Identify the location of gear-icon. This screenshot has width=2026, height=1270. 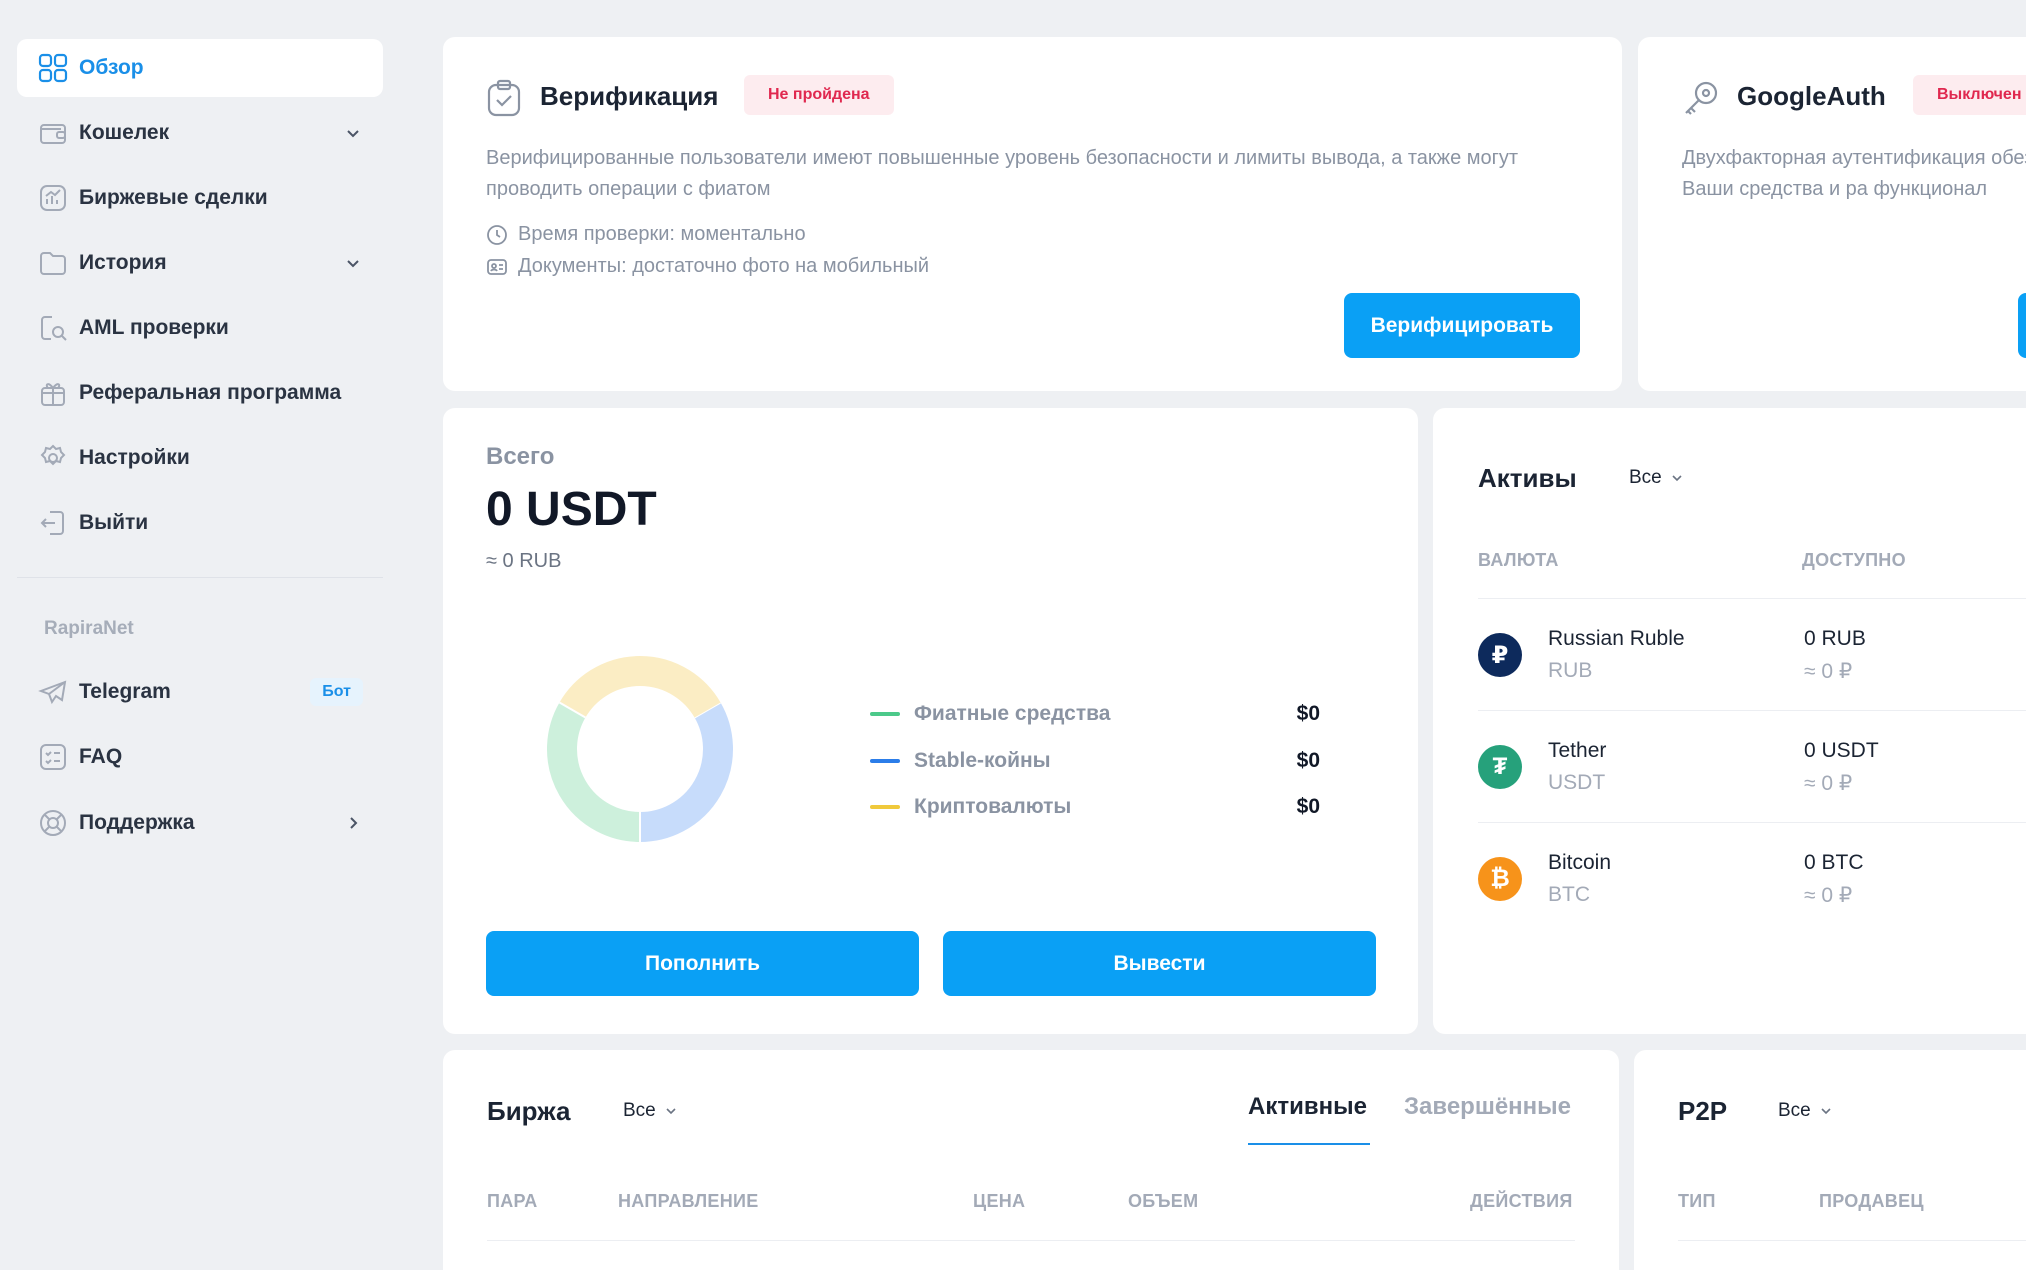
(53, 458).